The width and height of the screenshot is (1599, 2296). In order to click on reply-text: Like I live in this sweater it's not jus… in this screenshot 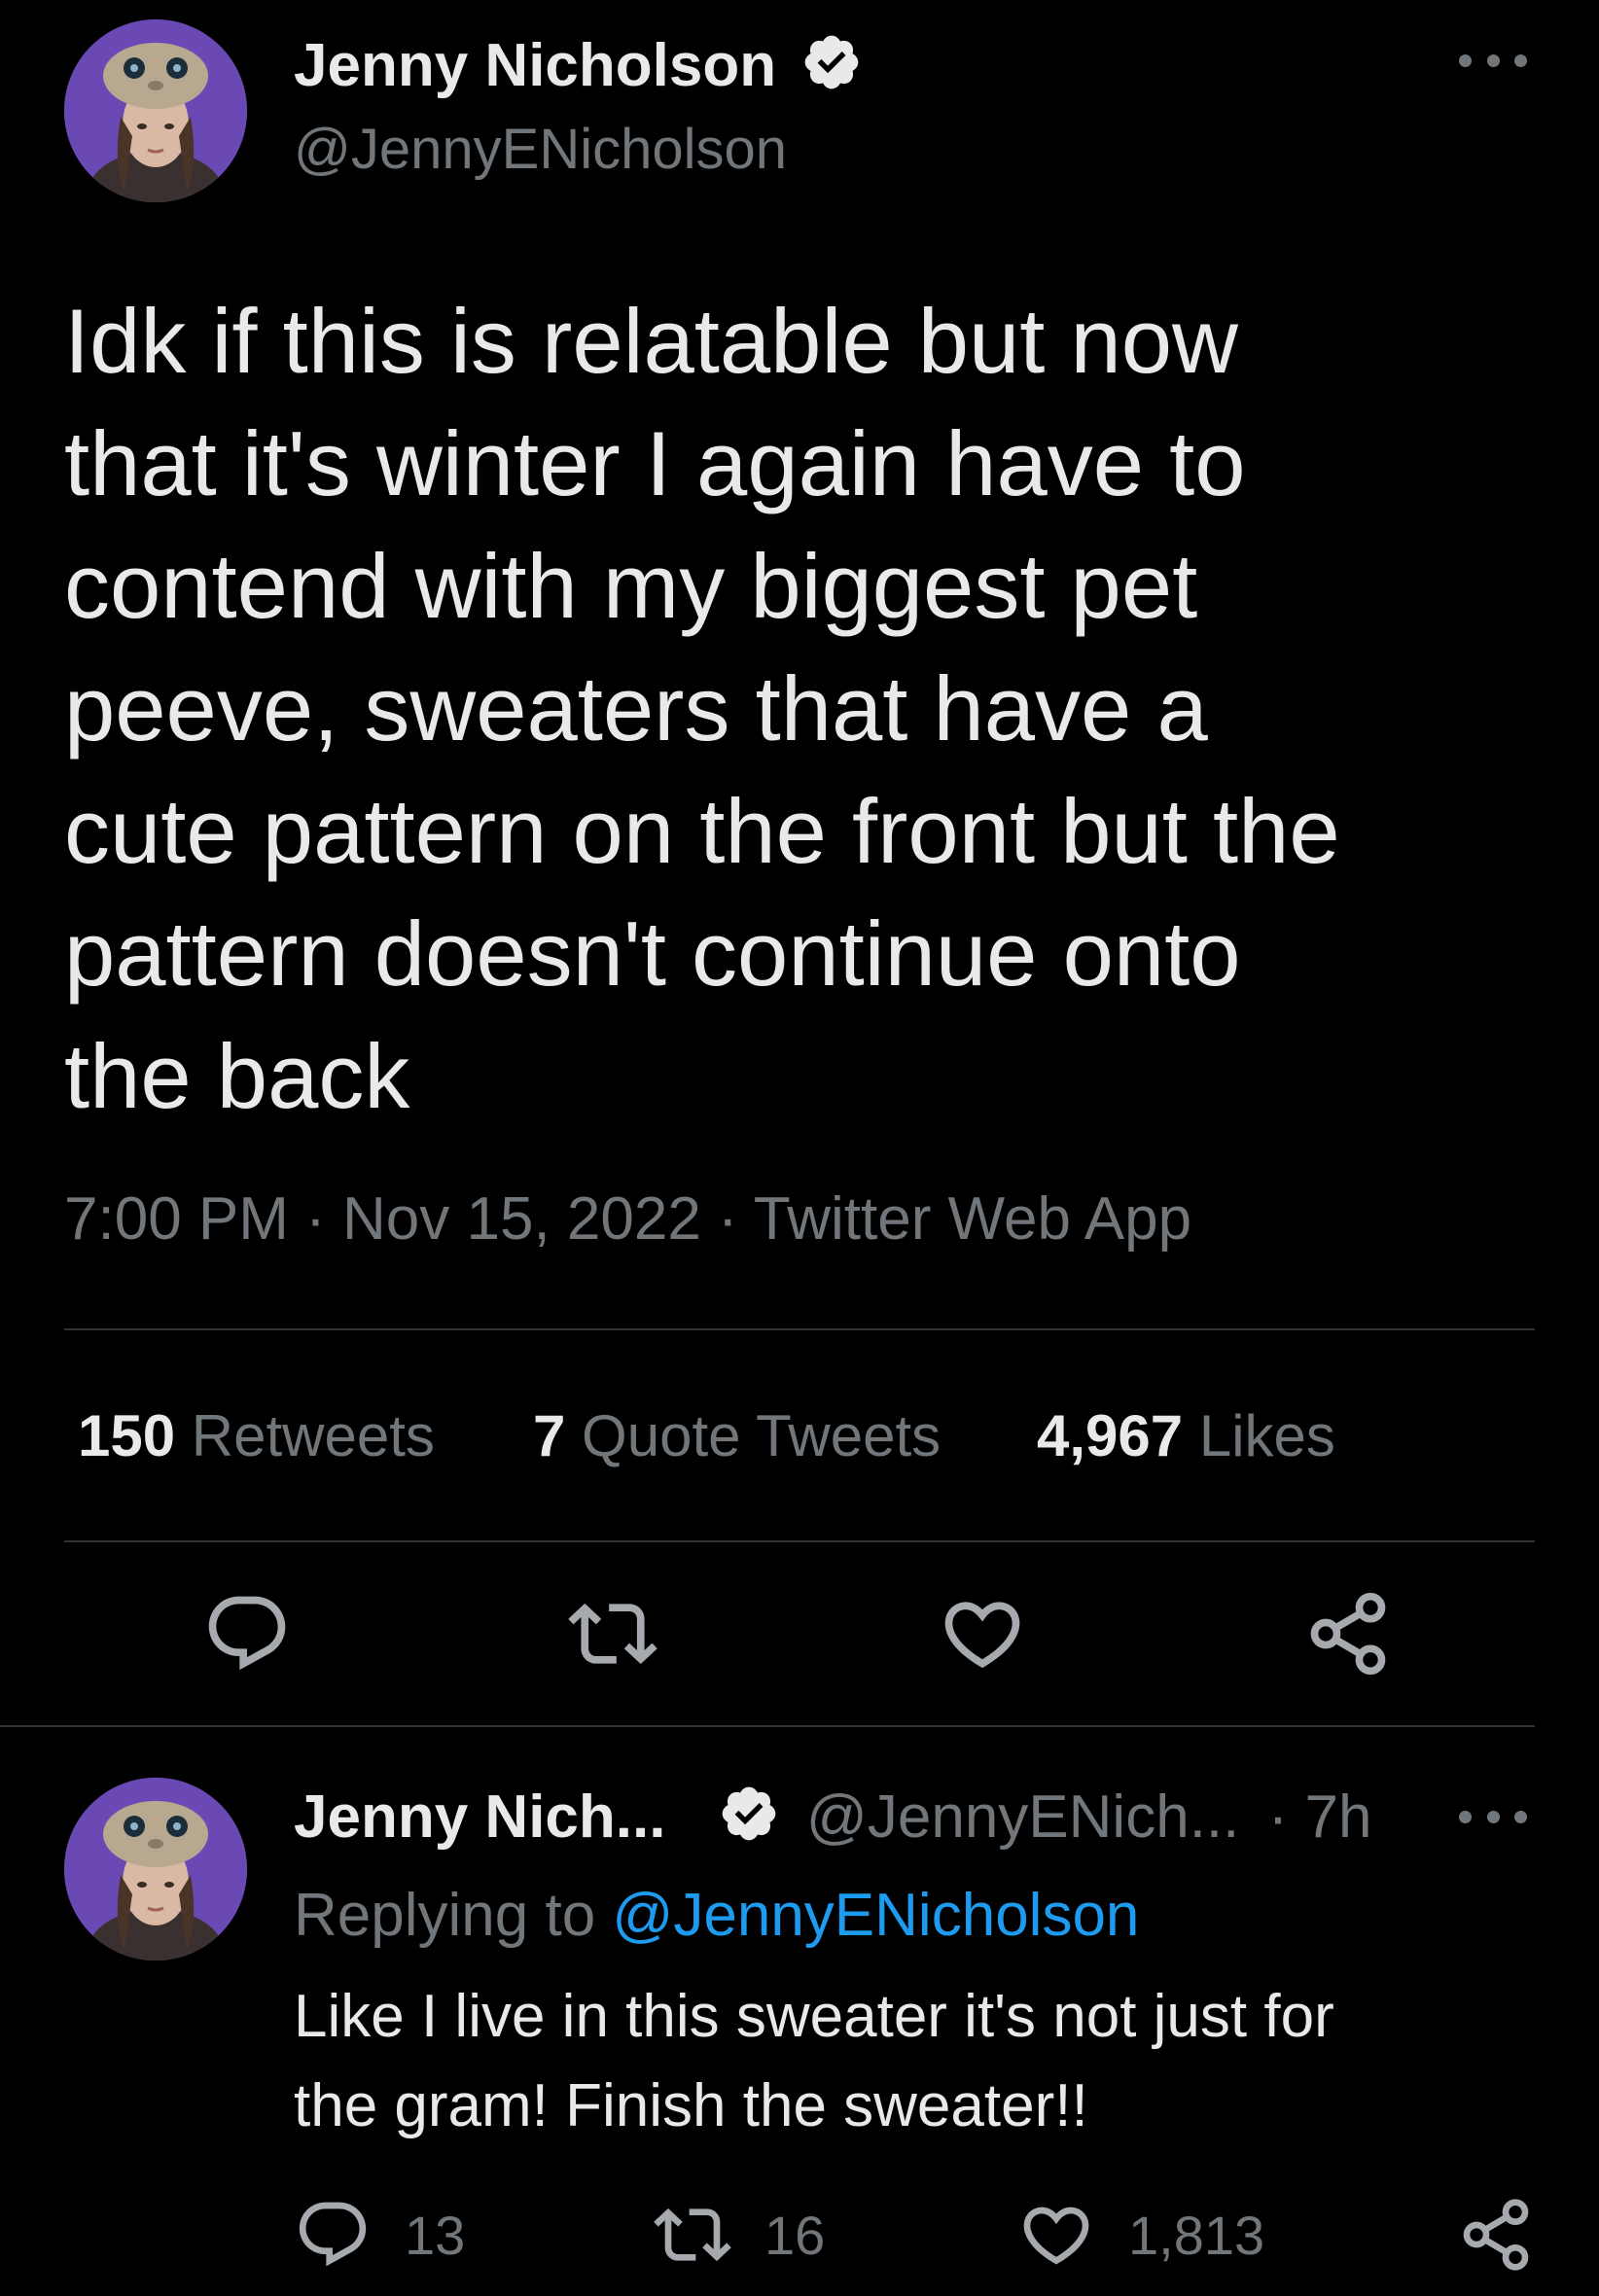, I will do `click(814, 2061)`.